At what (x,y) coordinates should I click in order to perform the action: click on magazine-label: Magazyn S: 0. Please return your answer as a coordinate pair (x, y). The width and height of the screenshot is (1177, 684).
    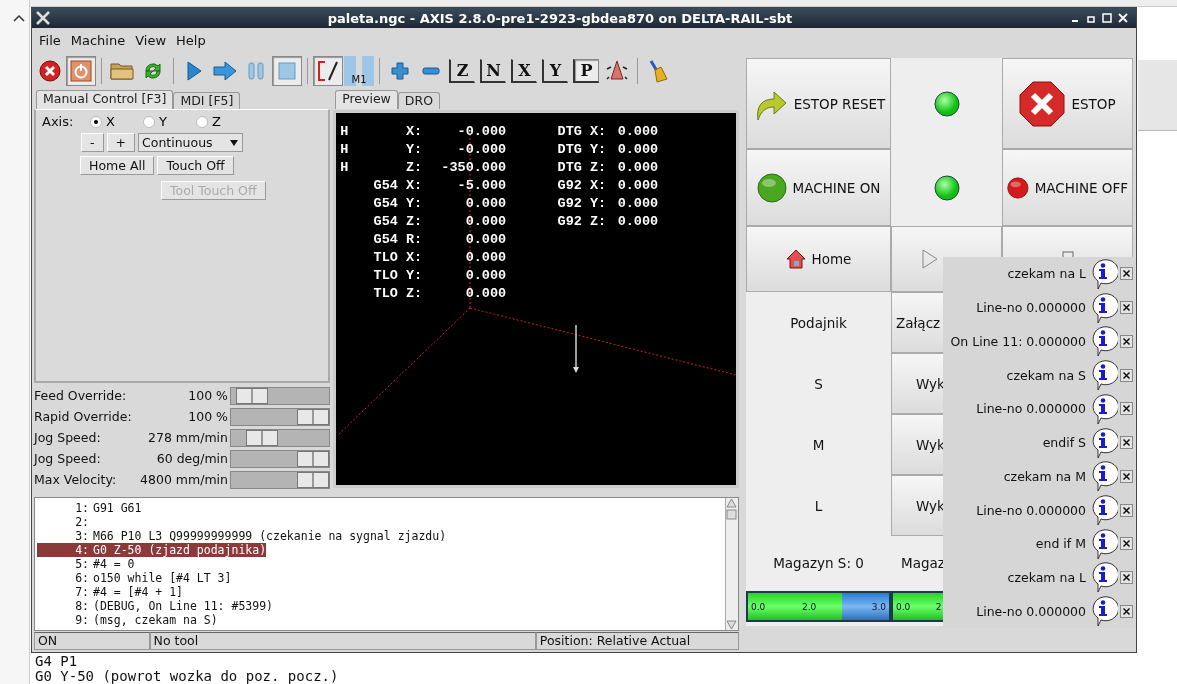
    Looking at the image, I should click on (818, 562).